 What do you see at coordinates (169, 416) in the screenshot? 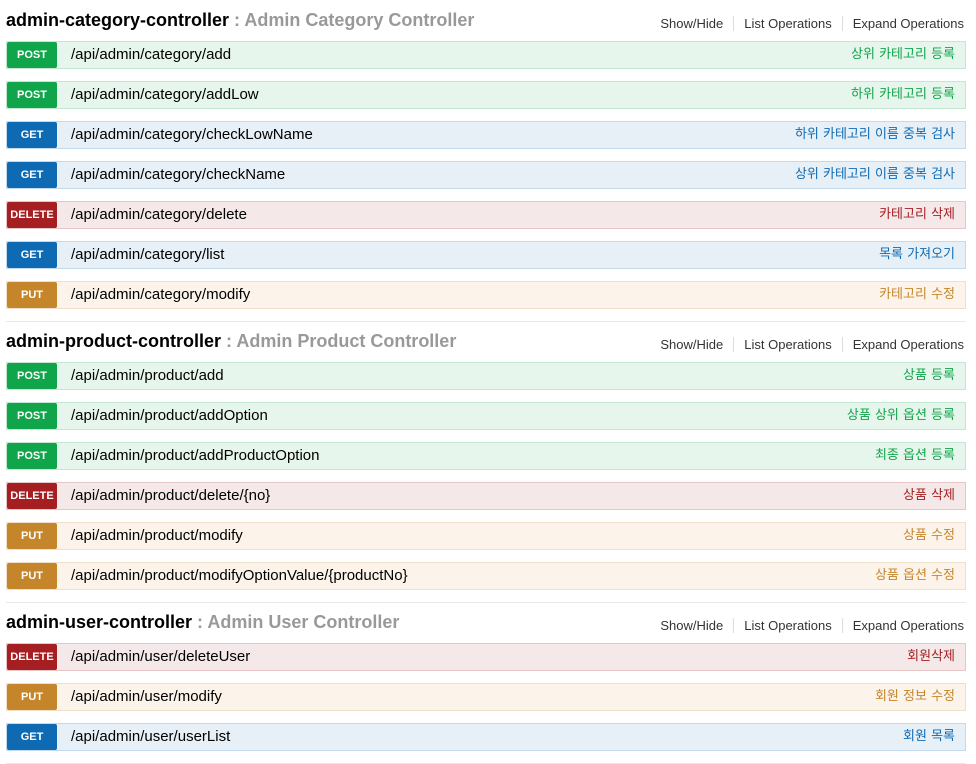
I see `operation-path: /api/admin/product/addOption` at bounding box center [169, 416].